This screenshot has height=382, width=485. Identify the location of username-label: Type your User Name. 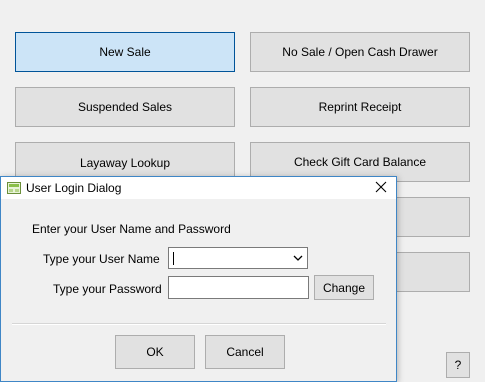
(101, 259).